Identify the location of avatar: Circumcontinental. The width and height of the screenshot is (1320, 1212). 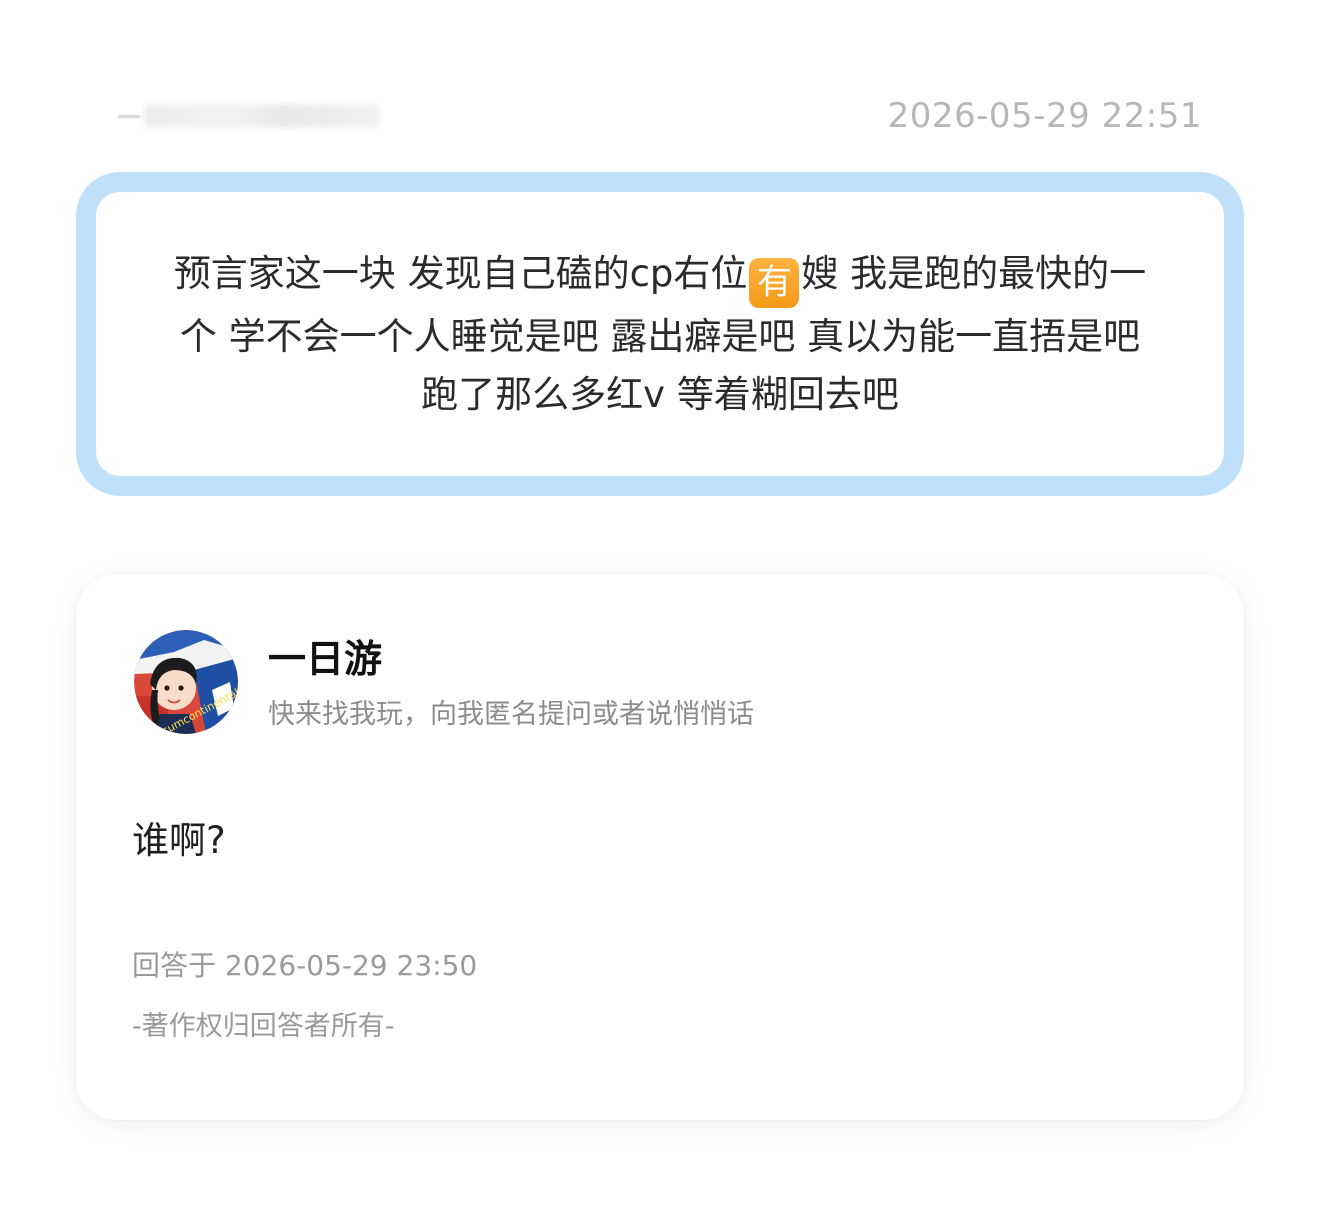
(186, 682).